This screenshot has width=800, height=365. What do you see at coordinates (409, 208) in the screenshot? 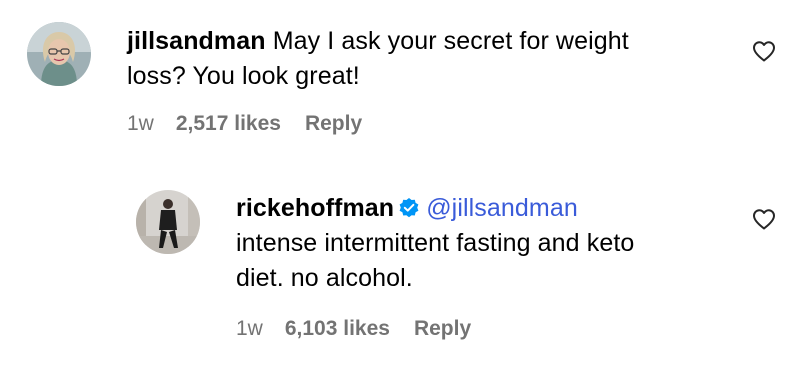
I see `verified-badge-icon` at bounding box center [409, 208].